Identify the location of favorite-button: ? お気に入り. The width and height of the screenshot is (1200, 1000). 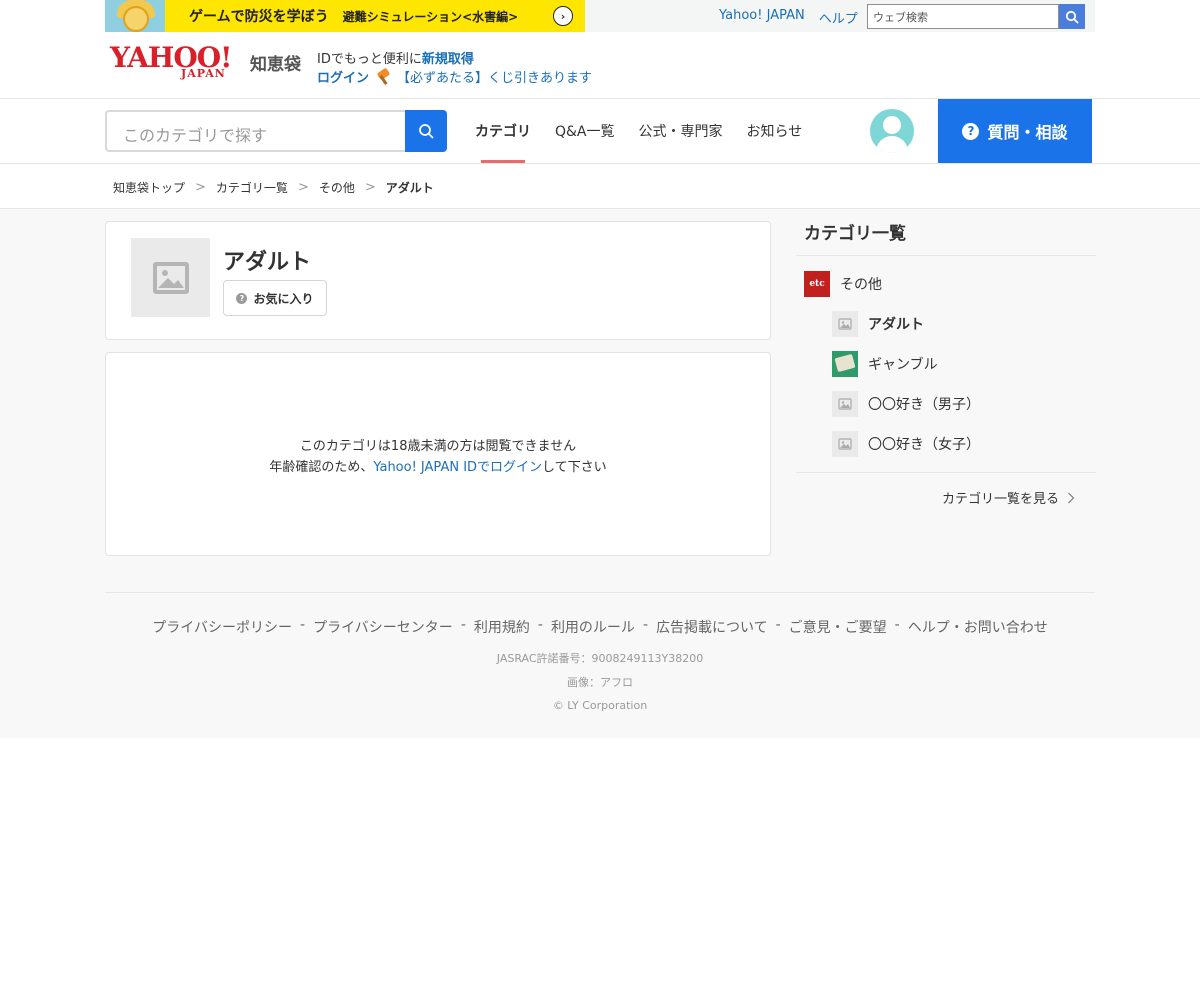
(275, 298).